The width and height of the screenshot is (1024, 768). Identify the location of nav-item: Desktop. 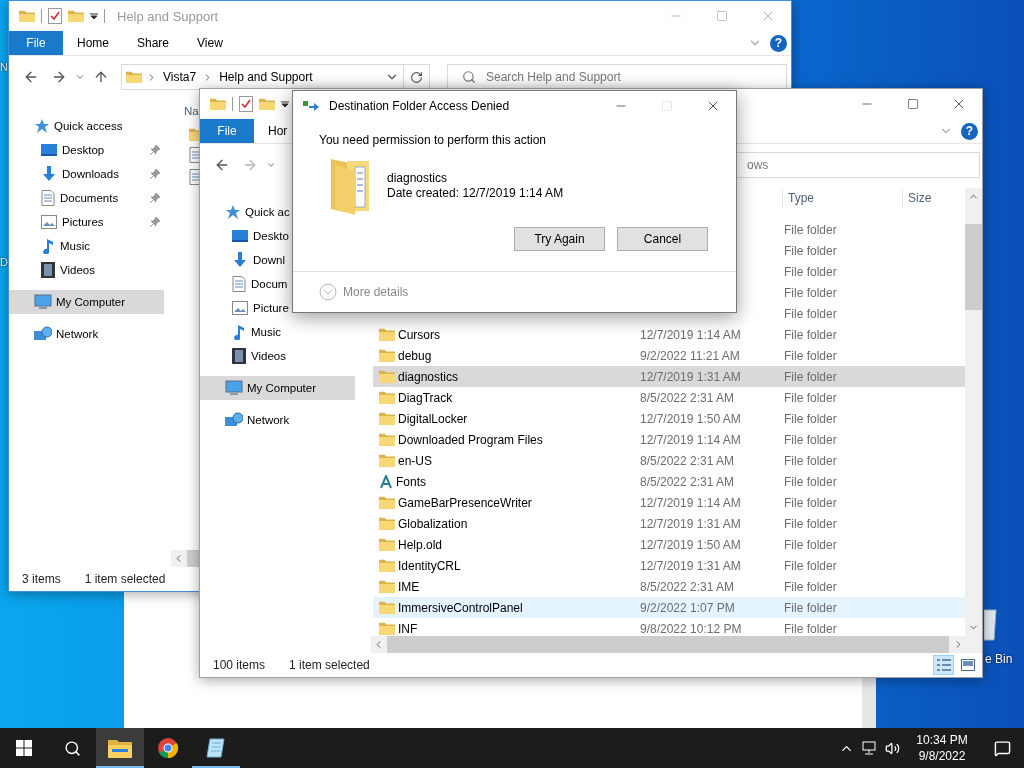
(86, 150).